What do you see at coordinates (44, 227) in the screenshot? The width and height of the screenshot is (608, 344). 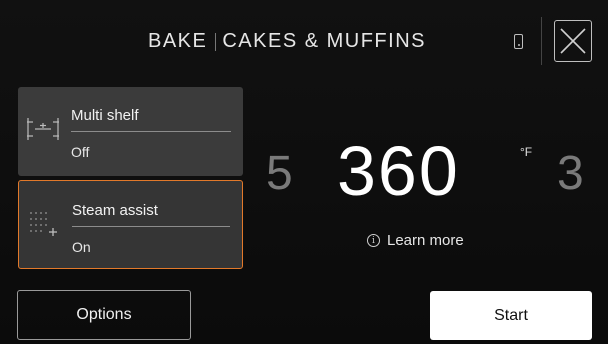 I see `steam-assist-icon` at bounding box center [44, 227].